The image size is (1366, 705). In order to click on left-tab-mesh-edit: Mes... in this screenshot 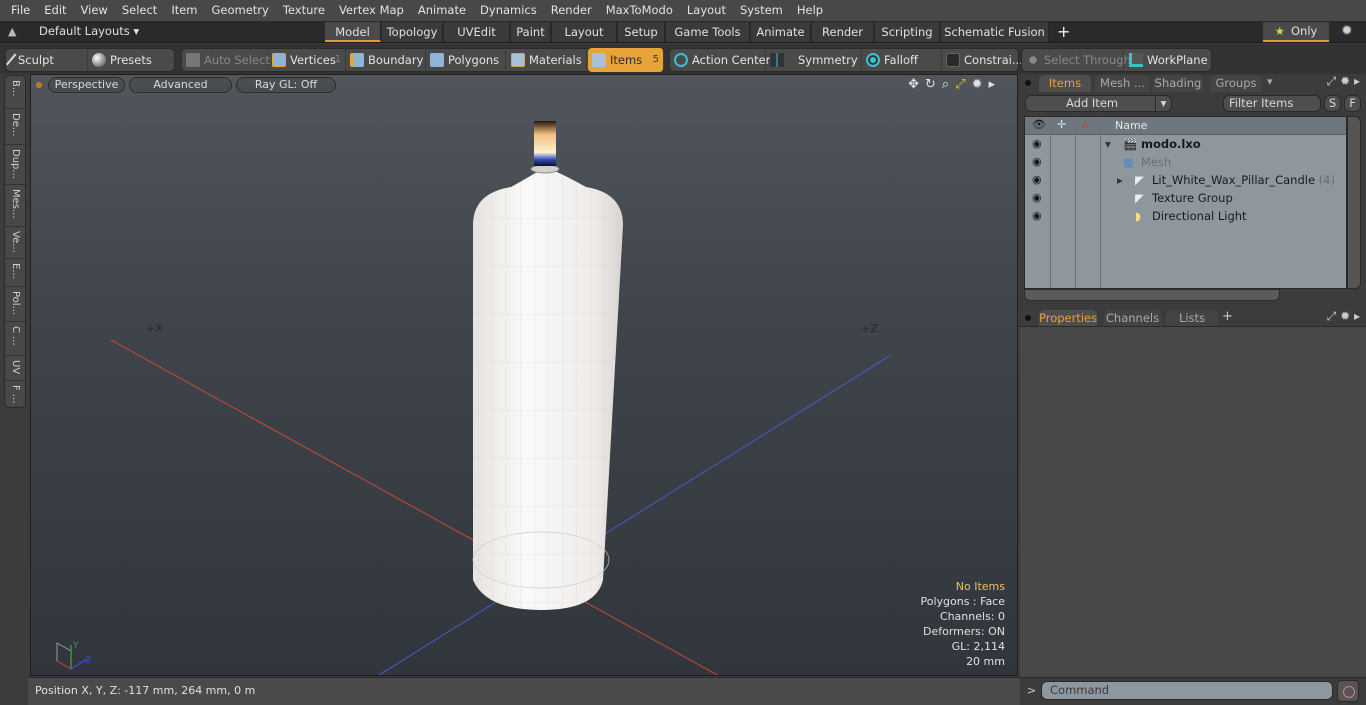, I will do `click(15, 206)`.